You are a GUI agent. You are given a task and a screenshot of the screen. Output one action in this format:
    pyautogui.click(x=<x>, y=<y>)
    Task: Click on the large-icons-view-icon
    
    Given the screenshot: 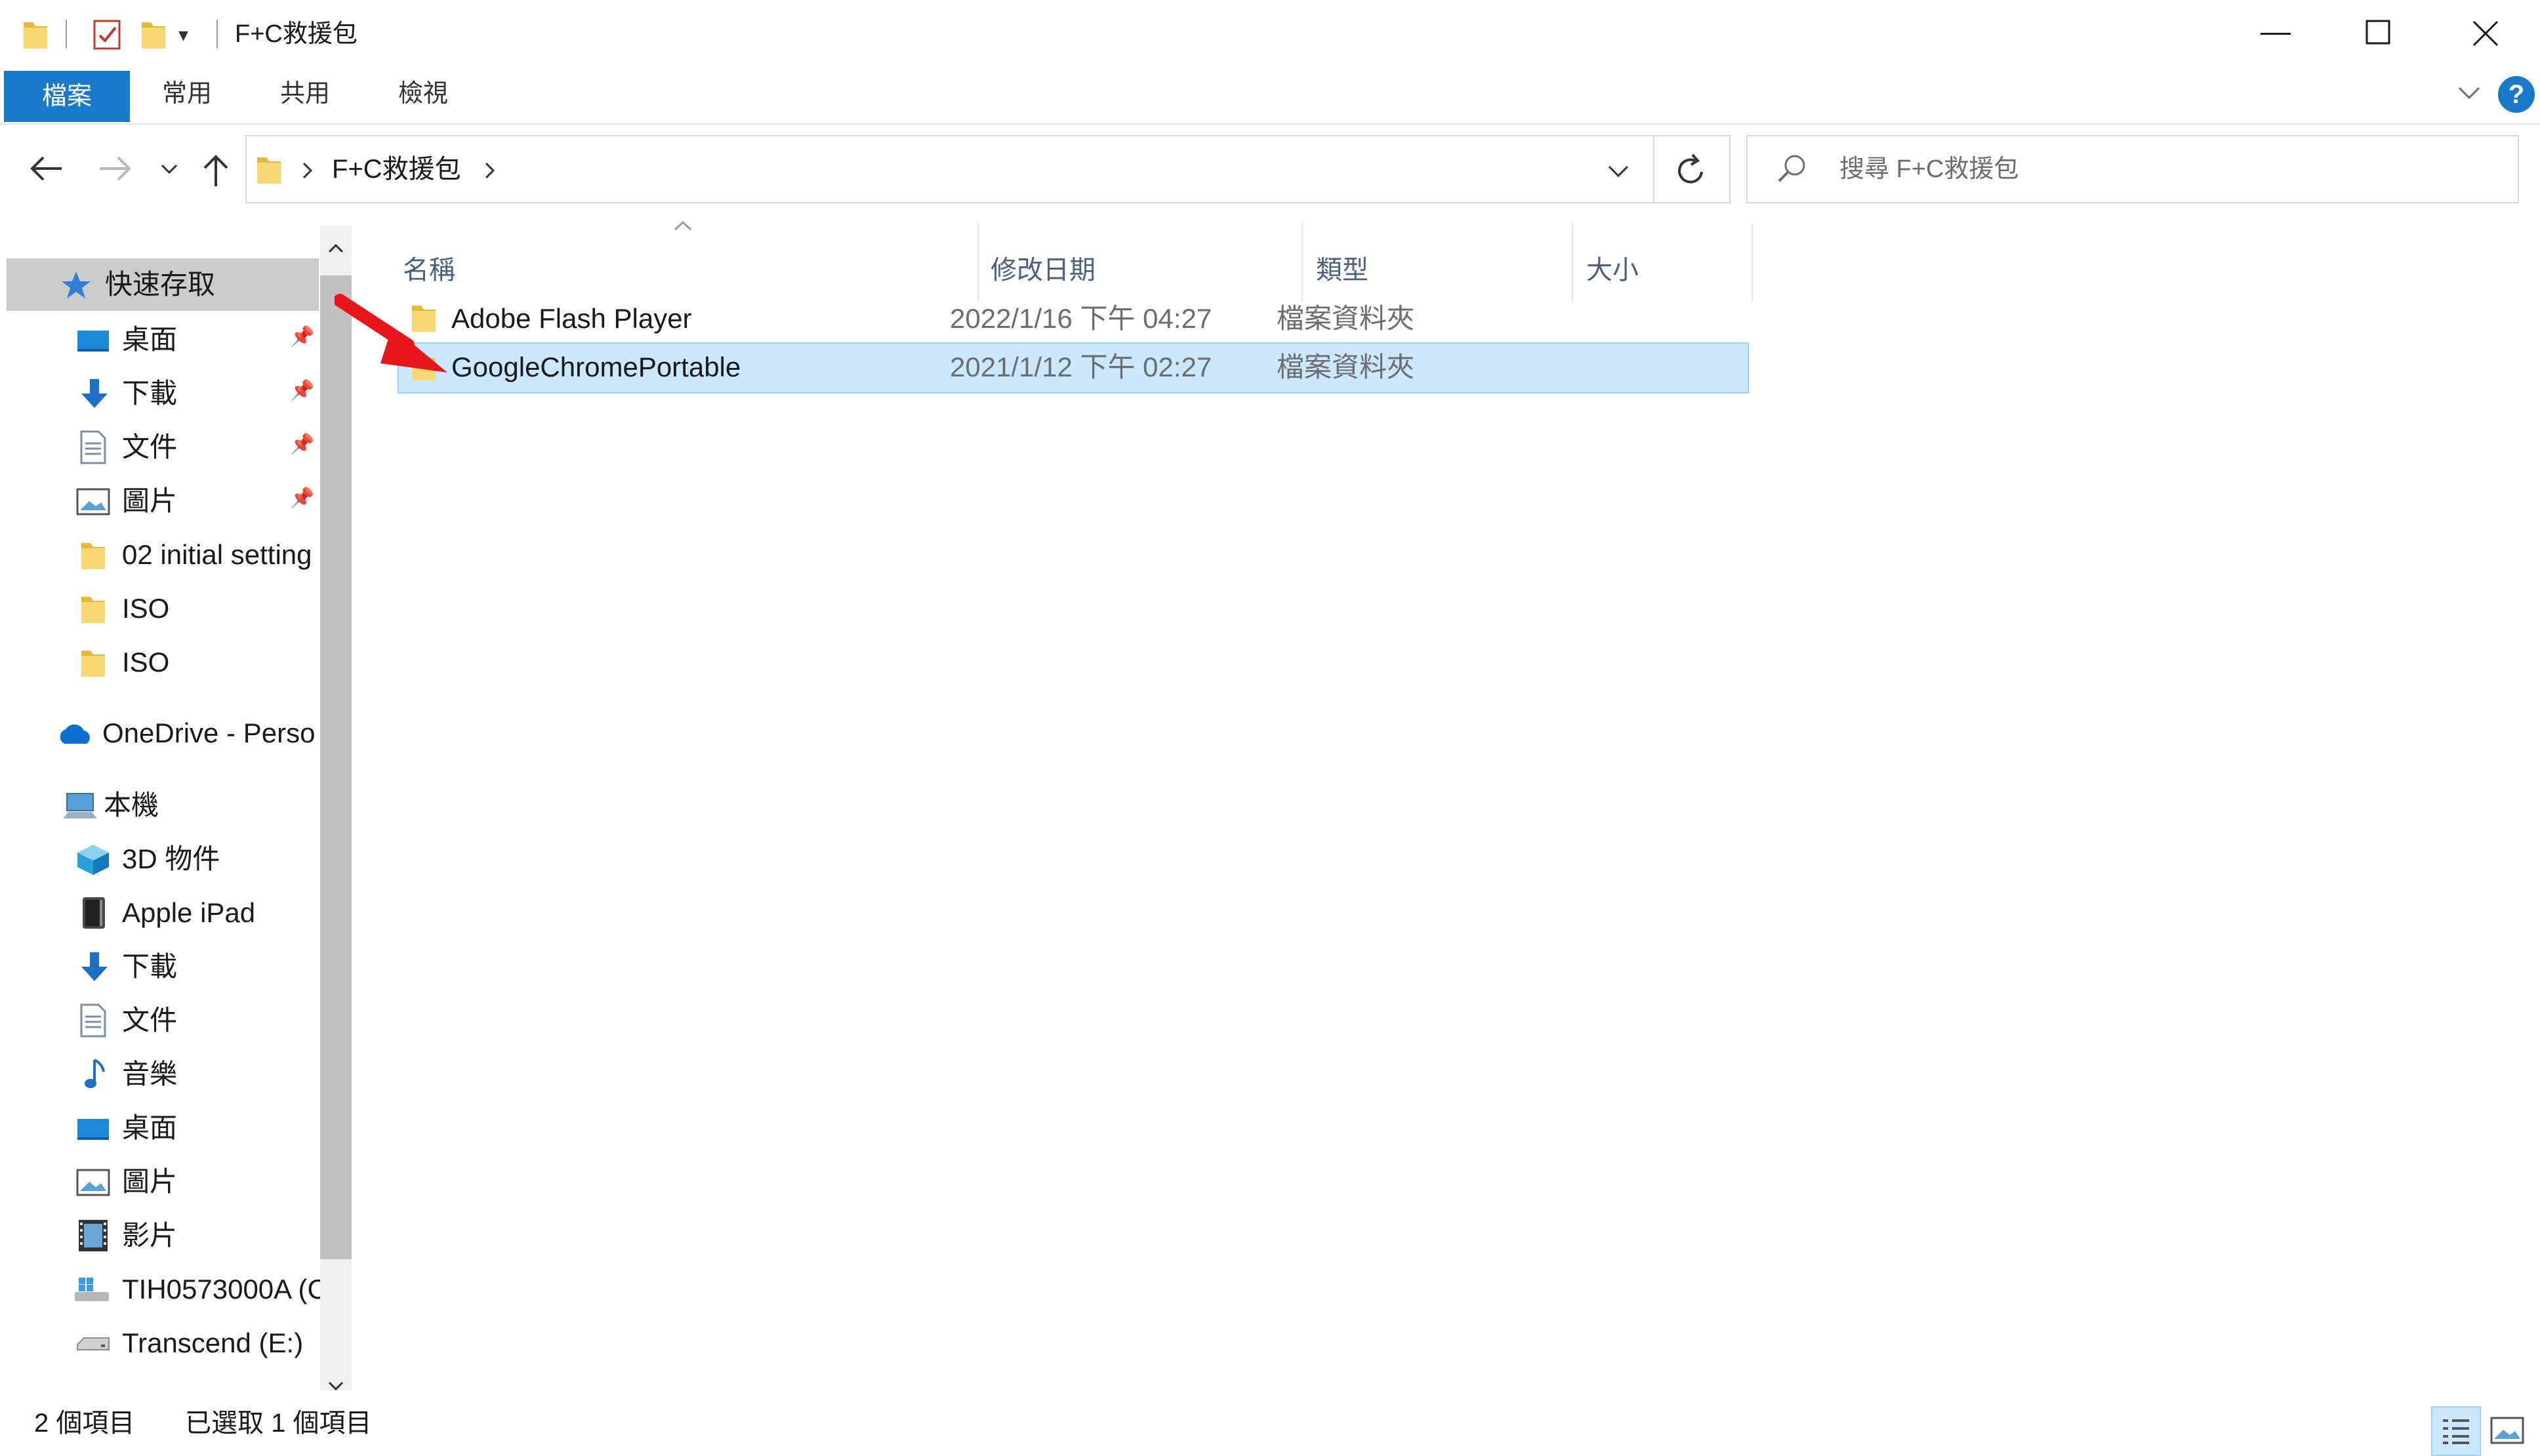 What is the action you would take?
    pyautogui.click(x=2507, y=1430)
    